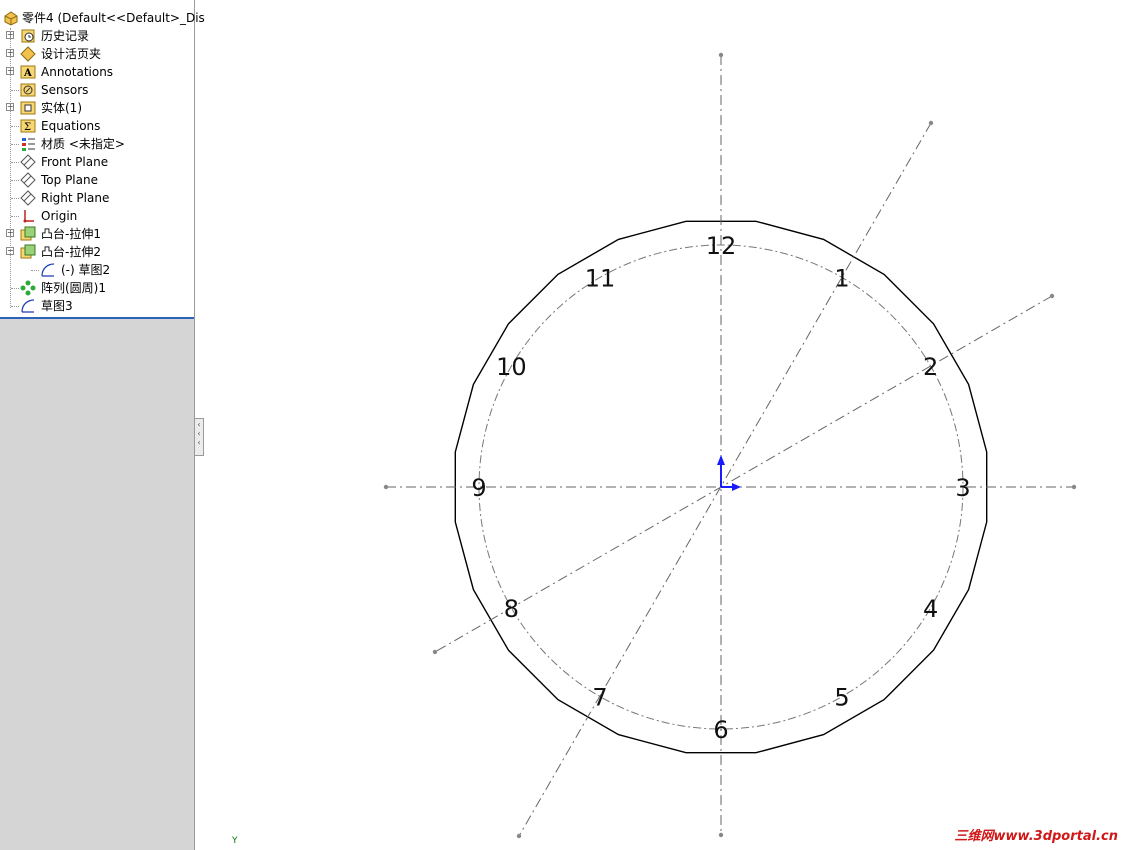 This screenshot has height=850, width=1138. Describe the element at coordinates (75, 198) in the screenshot. I see `tree-item-label: Right Plane` at that location.